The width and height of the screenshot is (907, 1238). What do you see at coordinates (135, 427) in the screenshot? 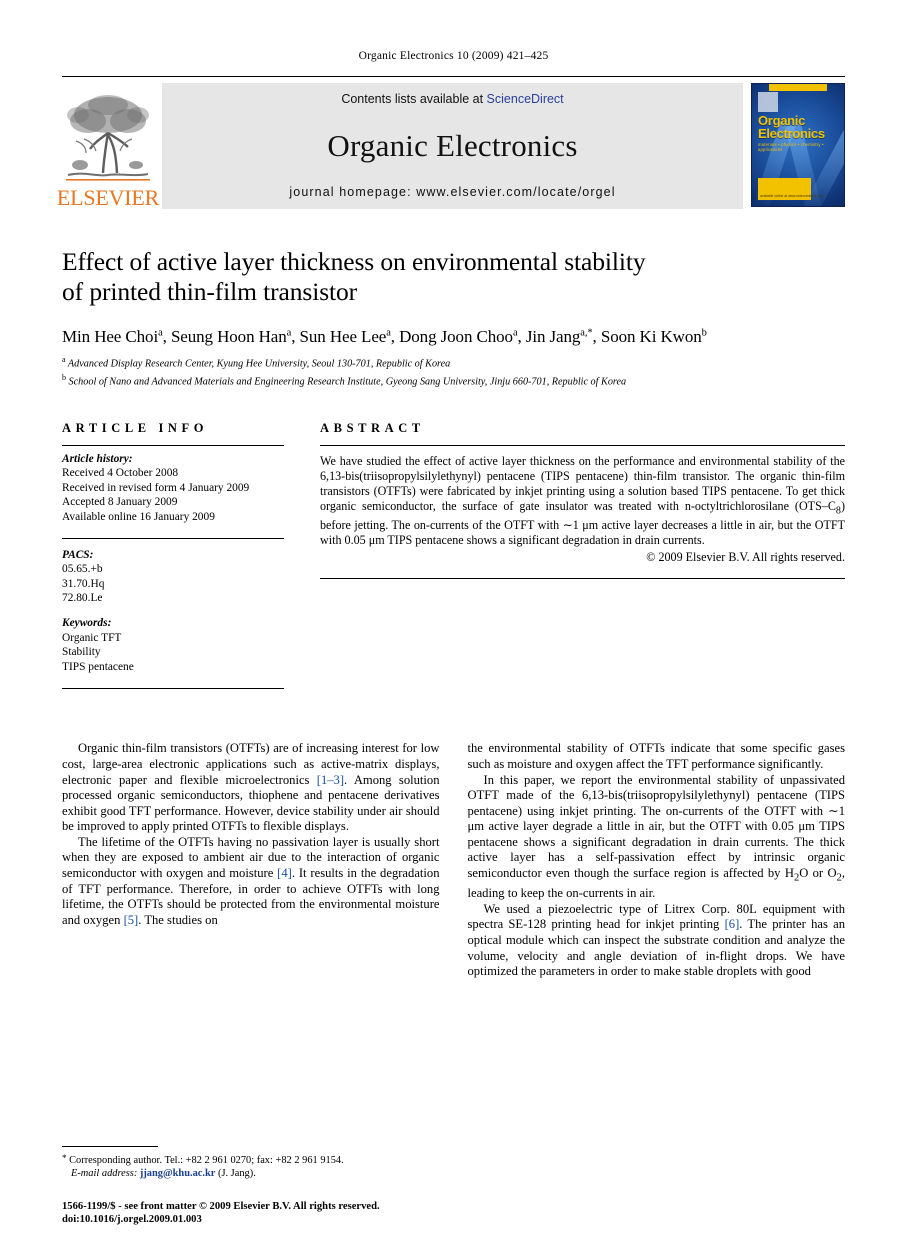
I see `article-info-heading: ARTICLE INFO` at bounding box center [135, 427].